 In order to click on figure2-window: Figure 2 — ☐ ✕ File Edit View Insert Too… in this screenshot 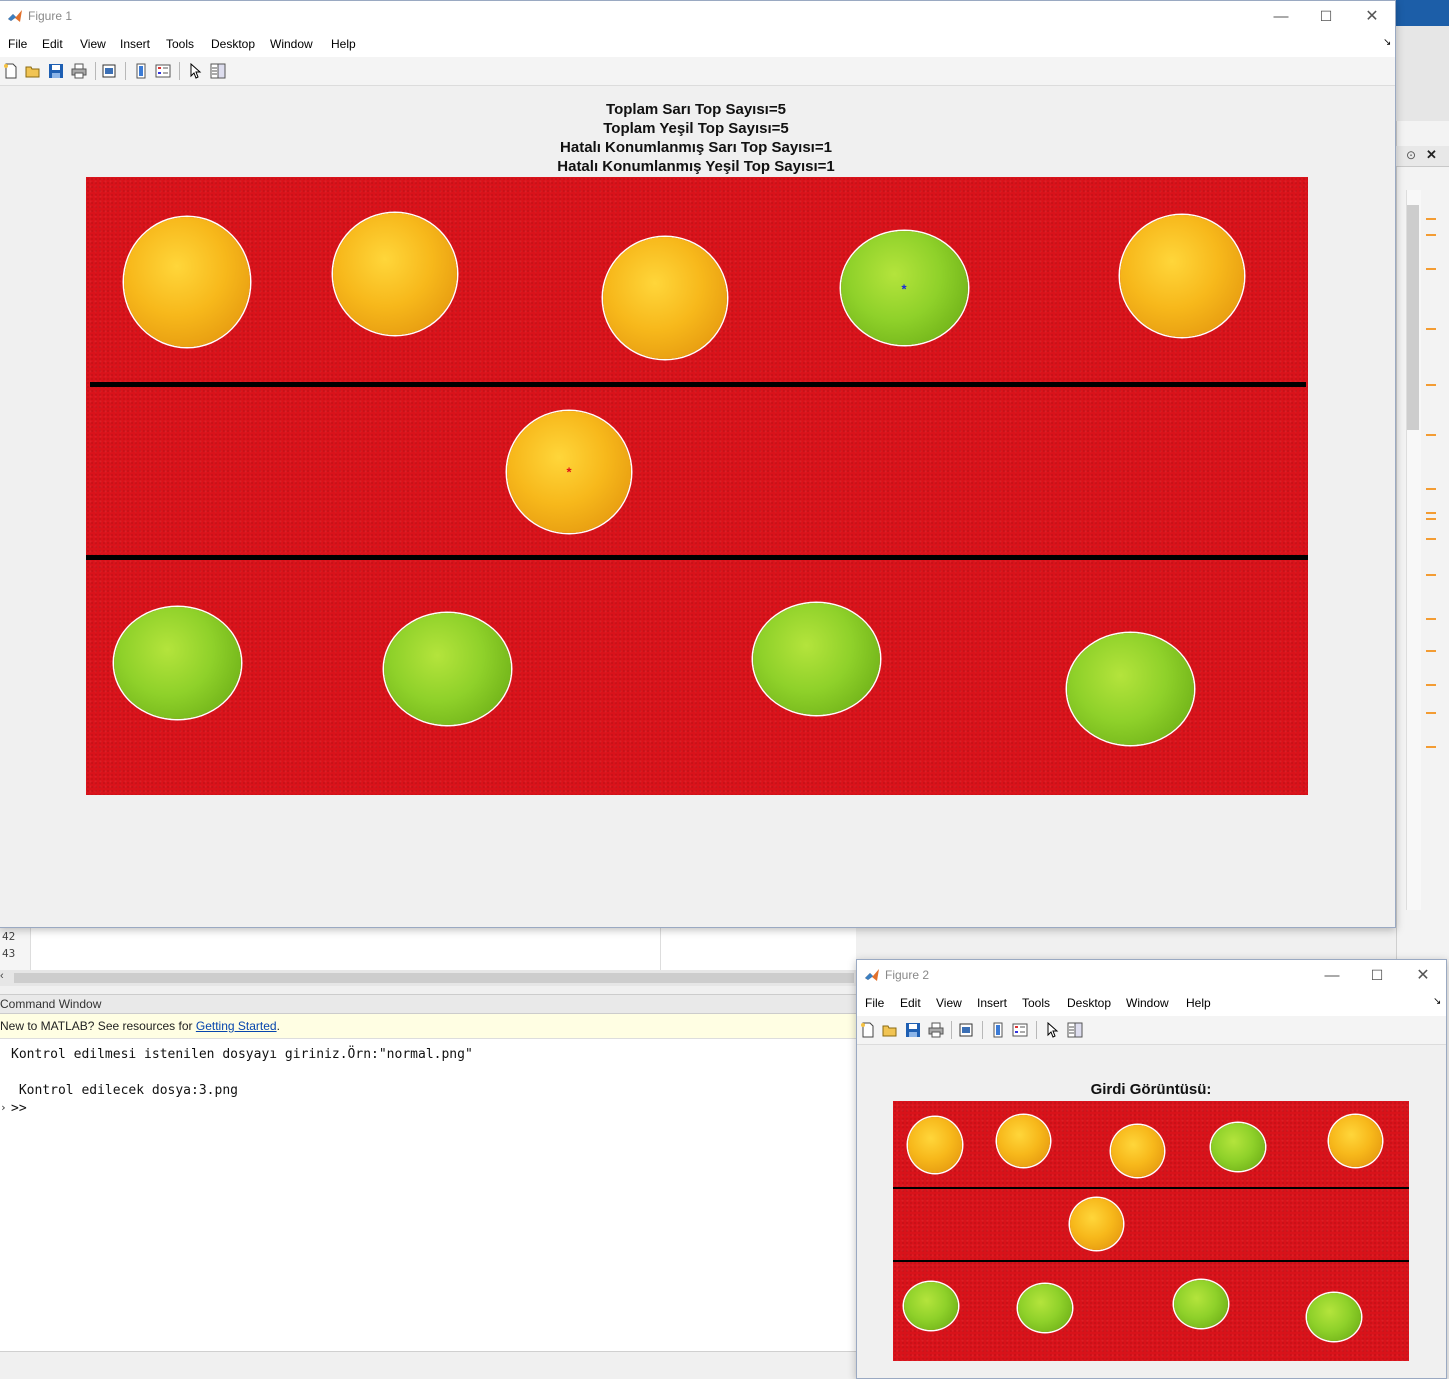, I will do `click(1151, 1169)`.